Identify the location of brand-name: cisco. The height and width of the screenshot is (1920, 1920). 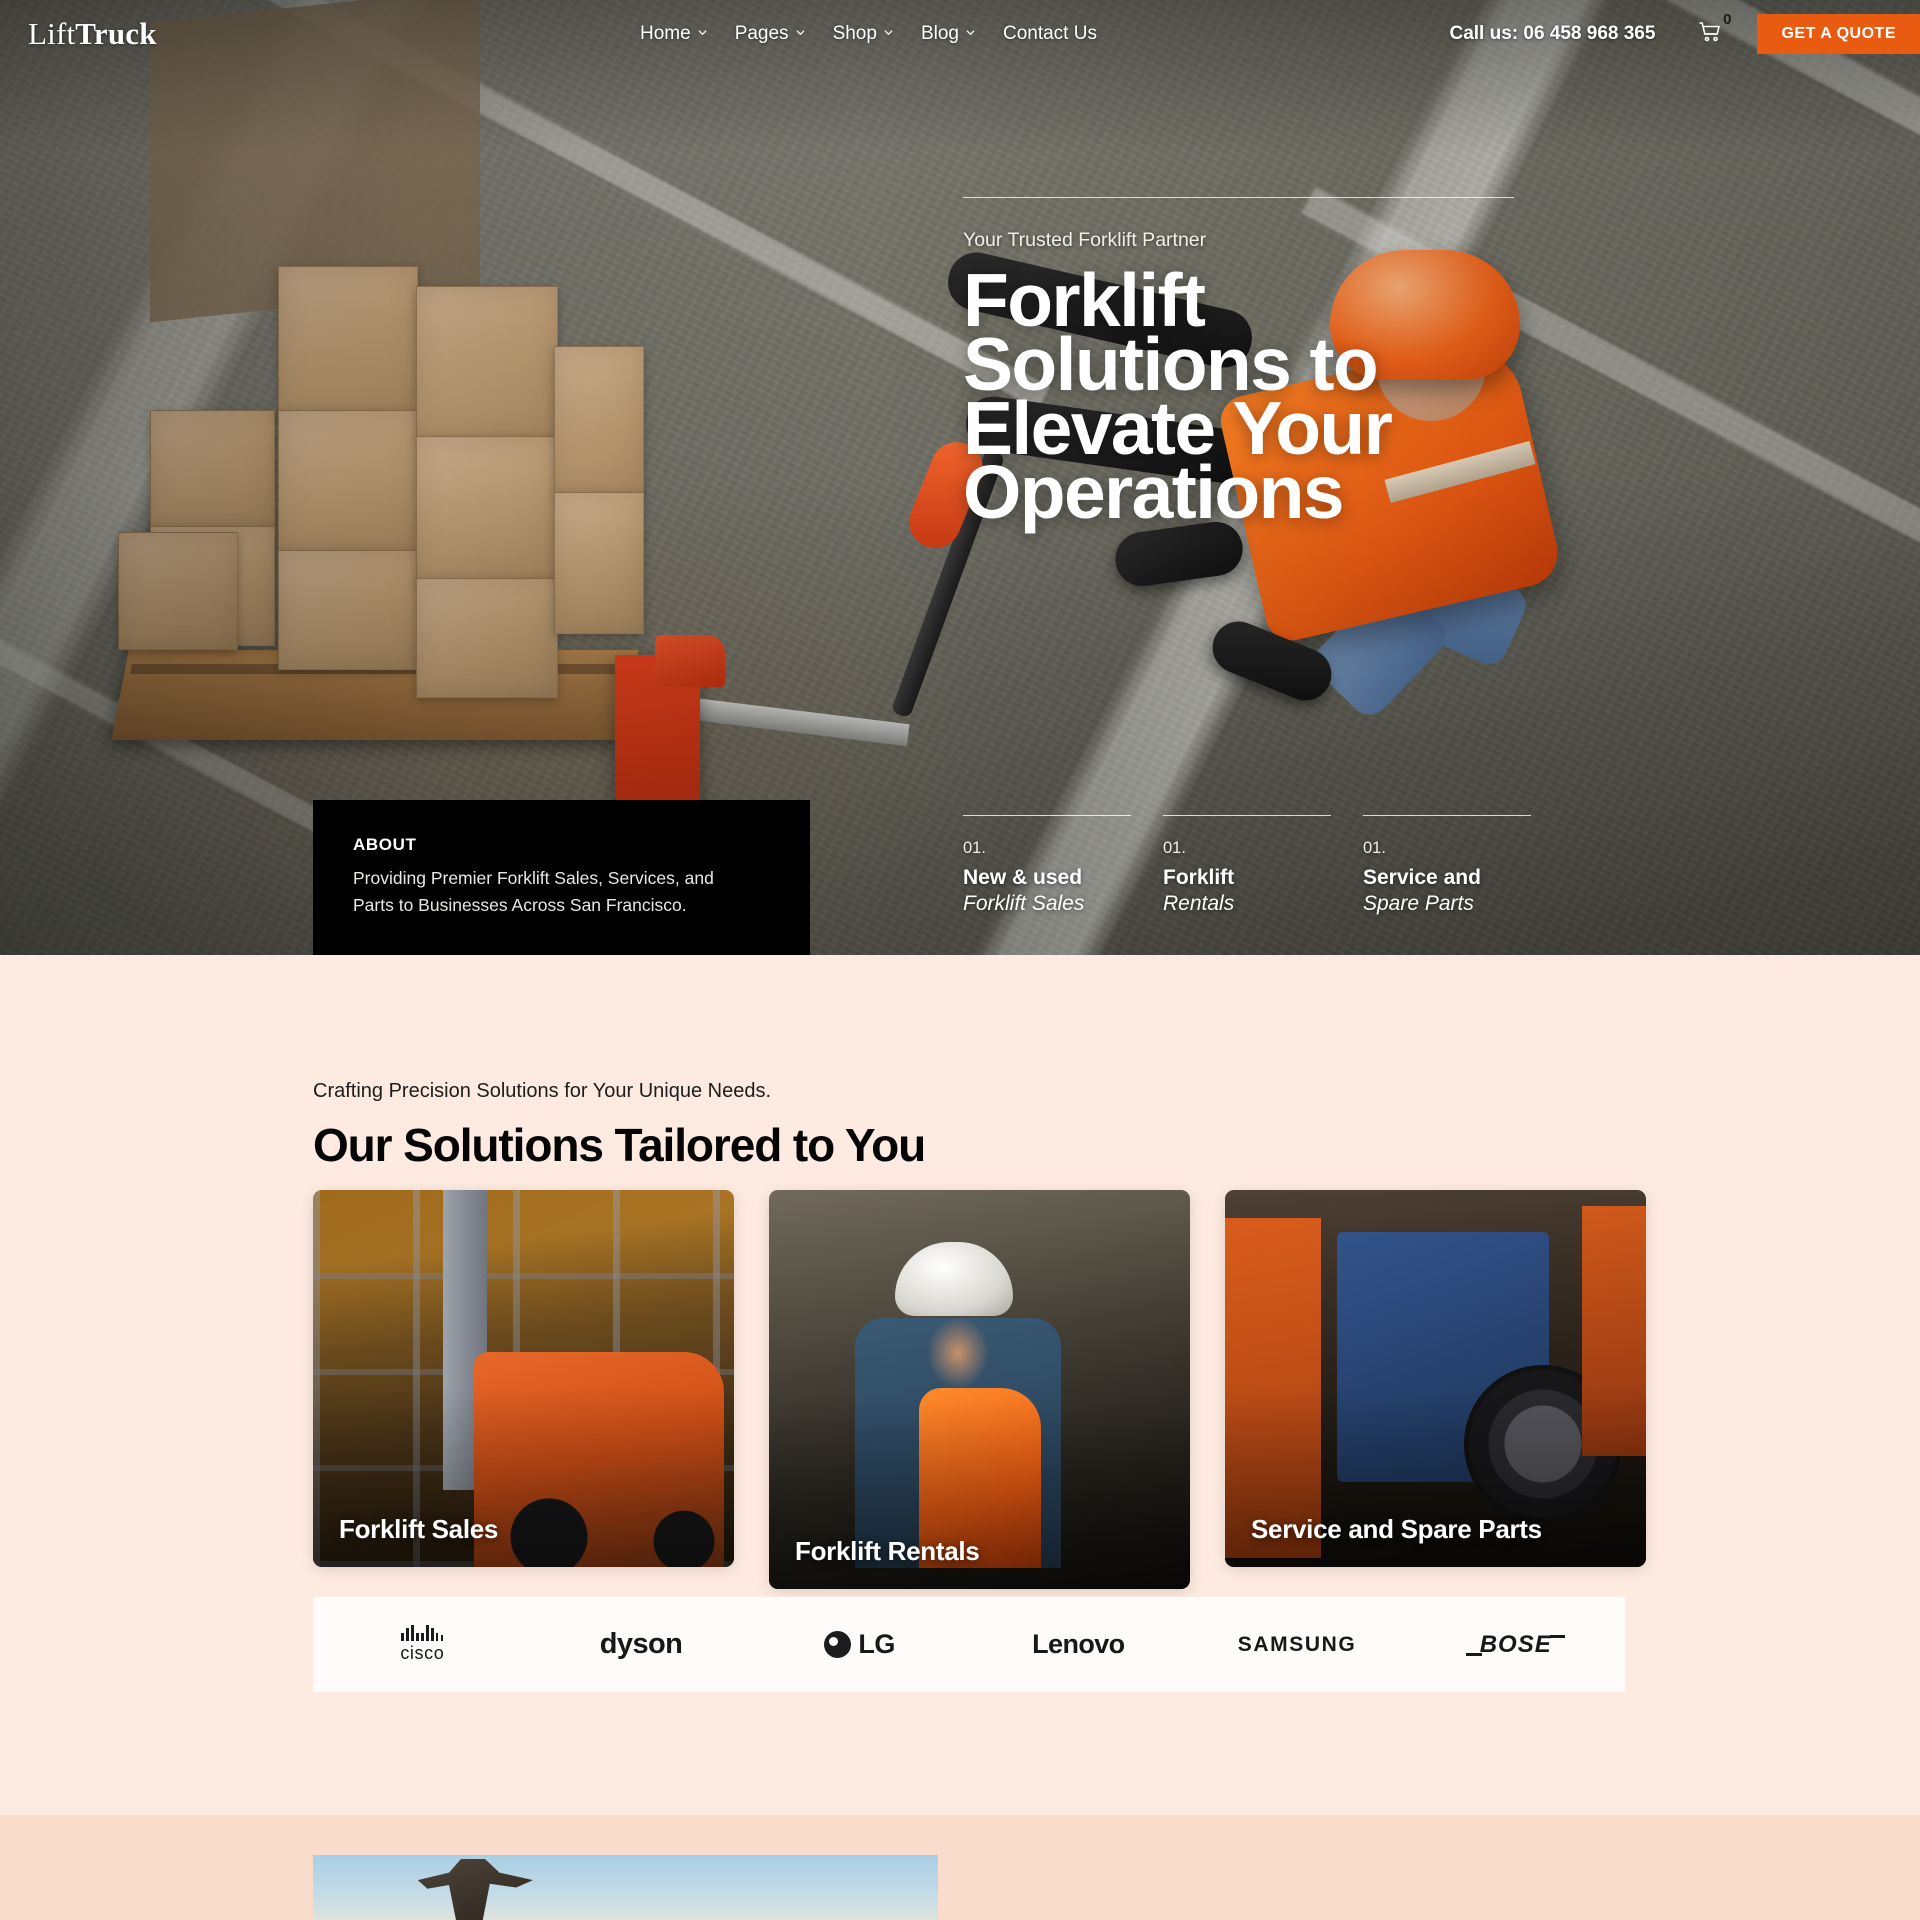
(422, 1653).